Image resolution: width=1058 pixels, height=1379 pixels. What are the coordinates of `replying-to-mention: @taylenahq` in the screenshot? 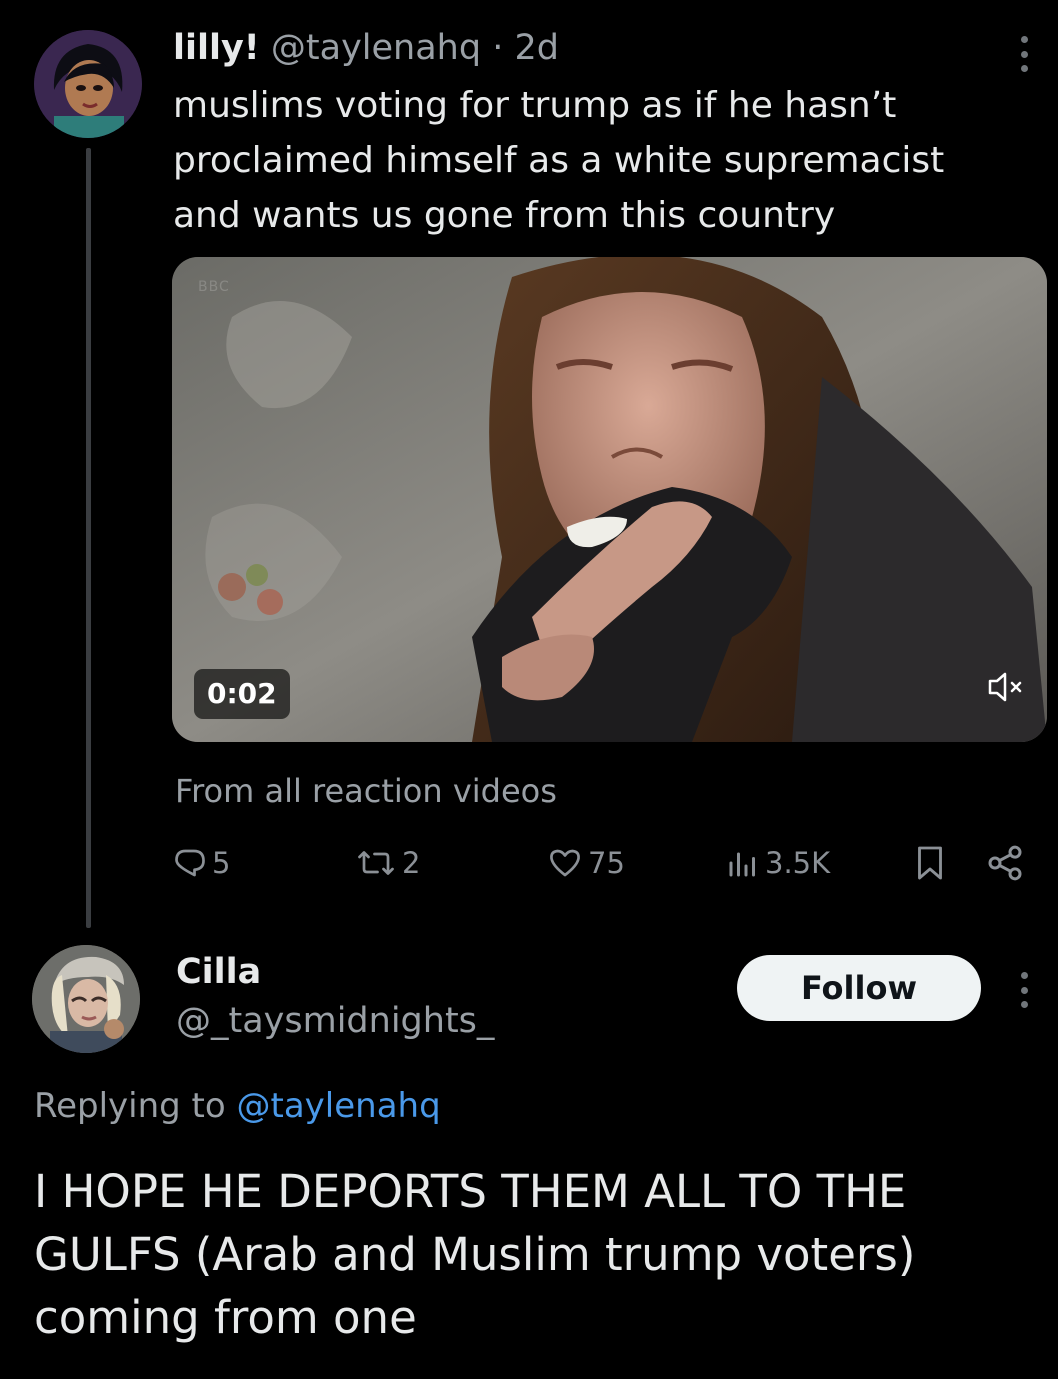 It's located at (339, 1106).